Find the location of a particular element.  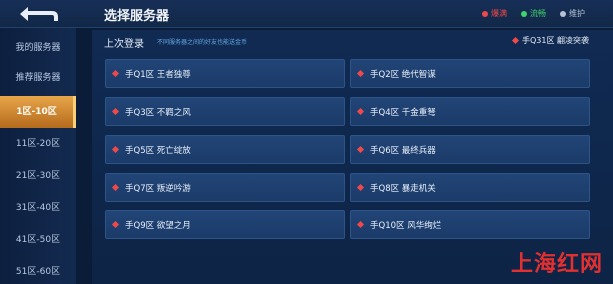

legend-full: 爆满 is located at coordinates (494, 13).